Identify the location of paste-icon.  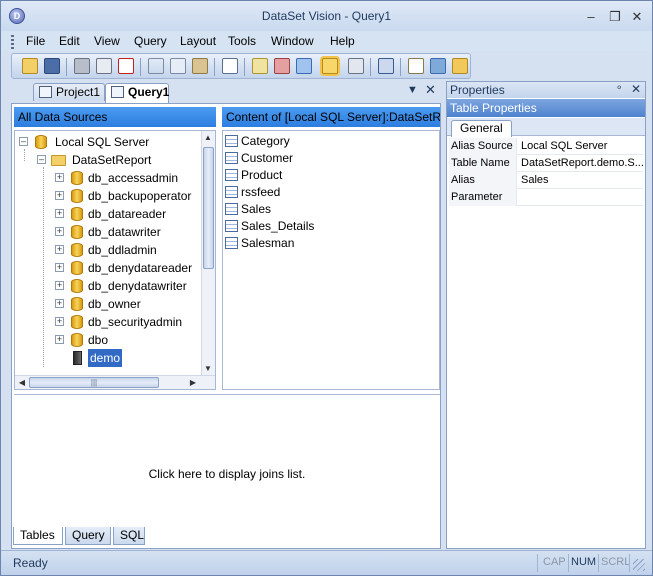
(200, 66).